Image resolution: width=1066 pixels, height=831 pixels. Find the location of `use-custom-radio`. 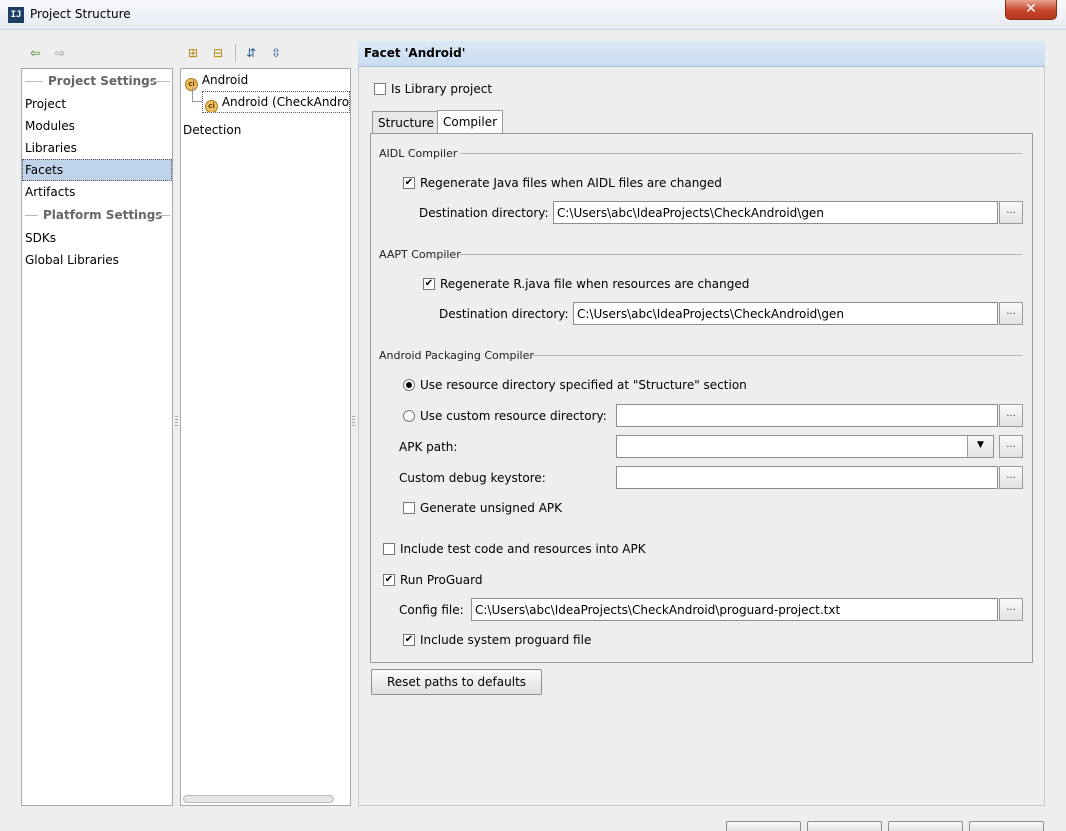

use-custom-radio is located at coordinates (409, 416).